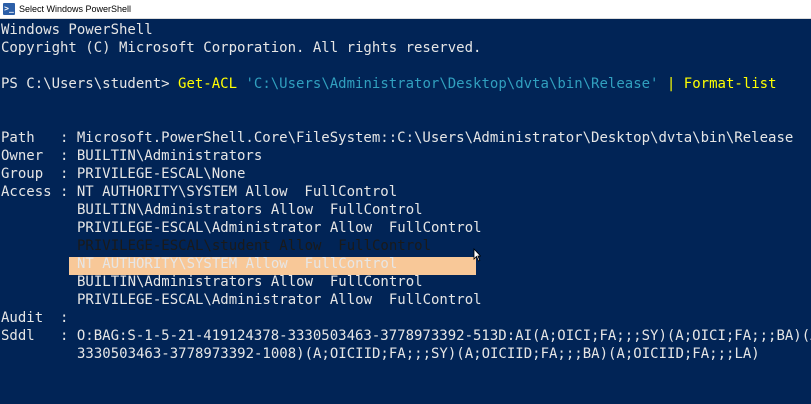  Describe the element at coordinates (405, 9) in the screenshot. I see `title-bar: >_ Select Windows PowerShell` at that location.